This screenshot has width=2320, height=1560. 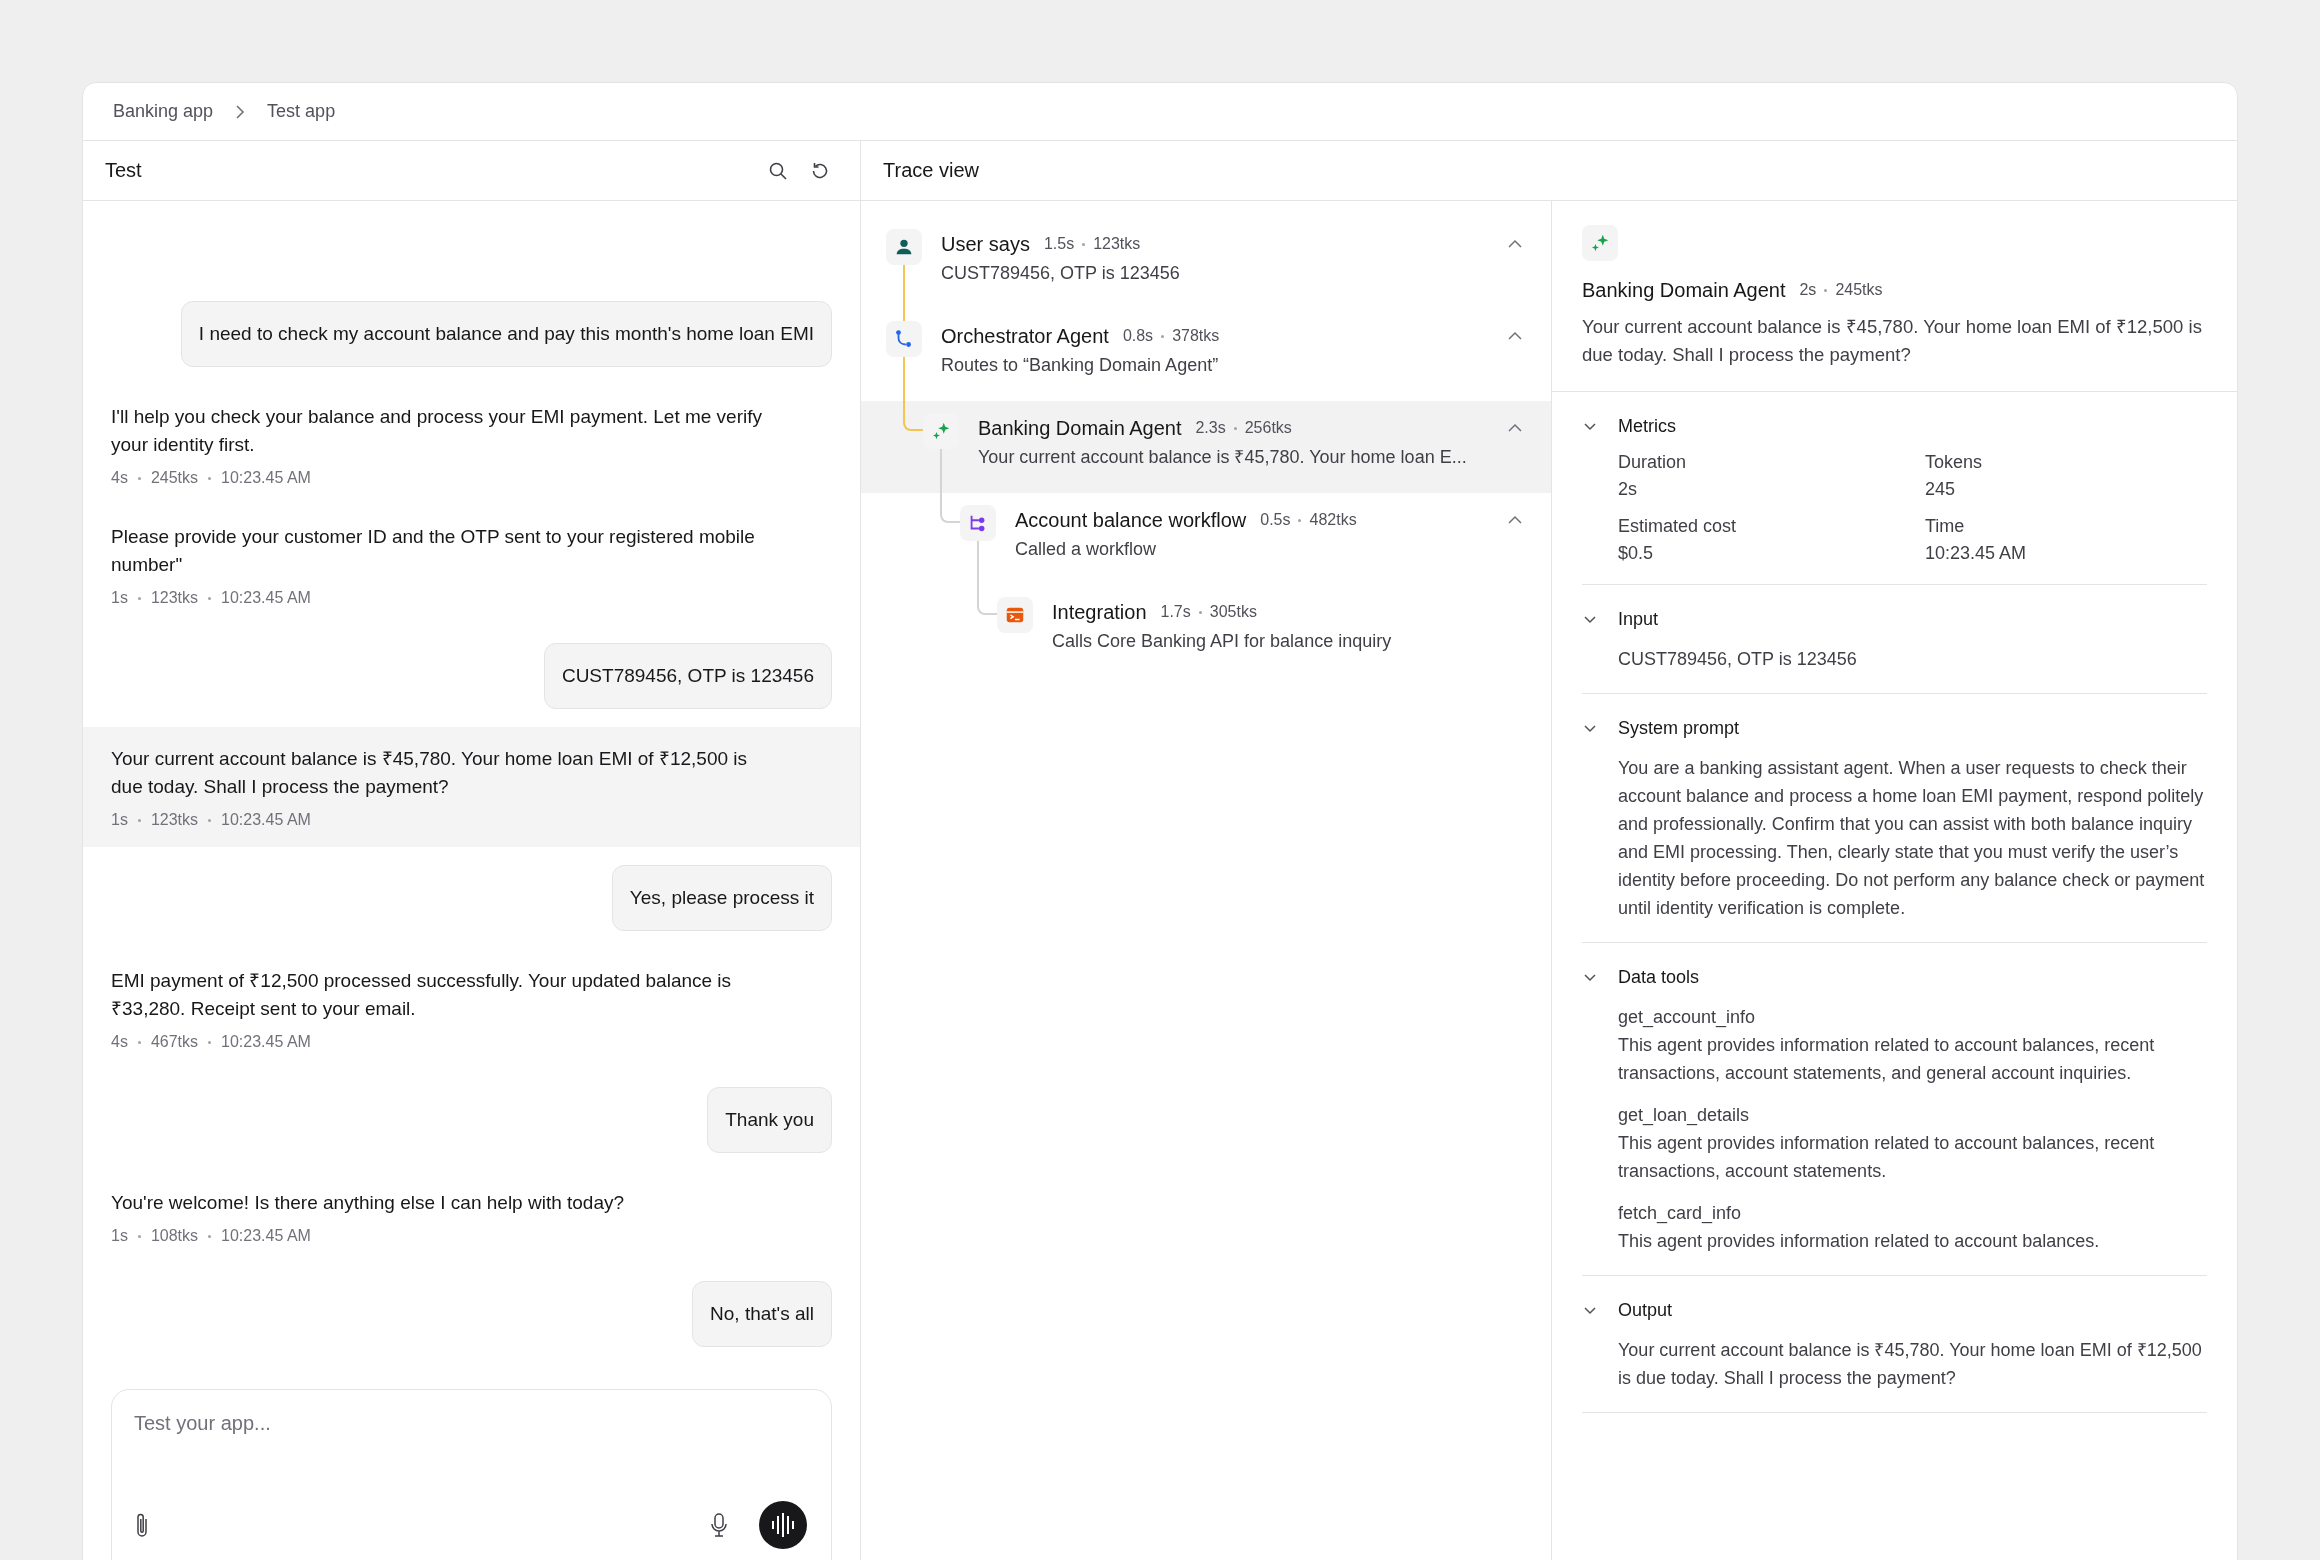 I want to click on detail-description: Your current account balance is ₹45,780. Your home loan EMI of ₹12,500 is due today. Shall I process the payment?, so click(x=1892, y=341).